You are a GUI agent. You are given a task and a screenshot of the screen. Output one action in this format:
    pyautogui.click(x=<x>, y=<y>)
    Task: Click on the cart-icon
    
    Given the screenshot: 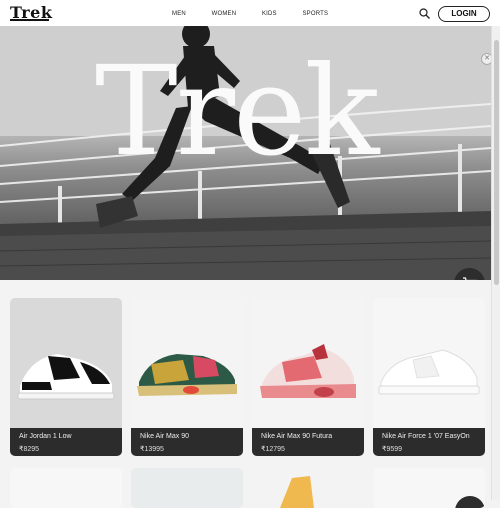 What is the action you would take?
    pyautogui.click(x=470, y=278)
    